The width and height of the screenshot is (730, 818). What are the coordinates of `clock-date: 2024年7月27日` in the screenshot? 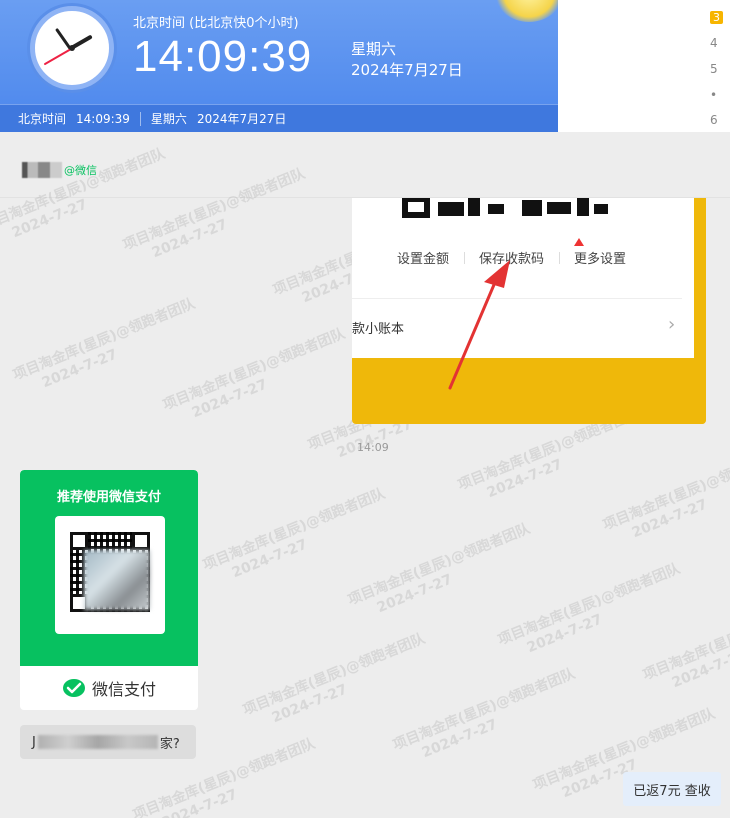 It's located at (407, 70).